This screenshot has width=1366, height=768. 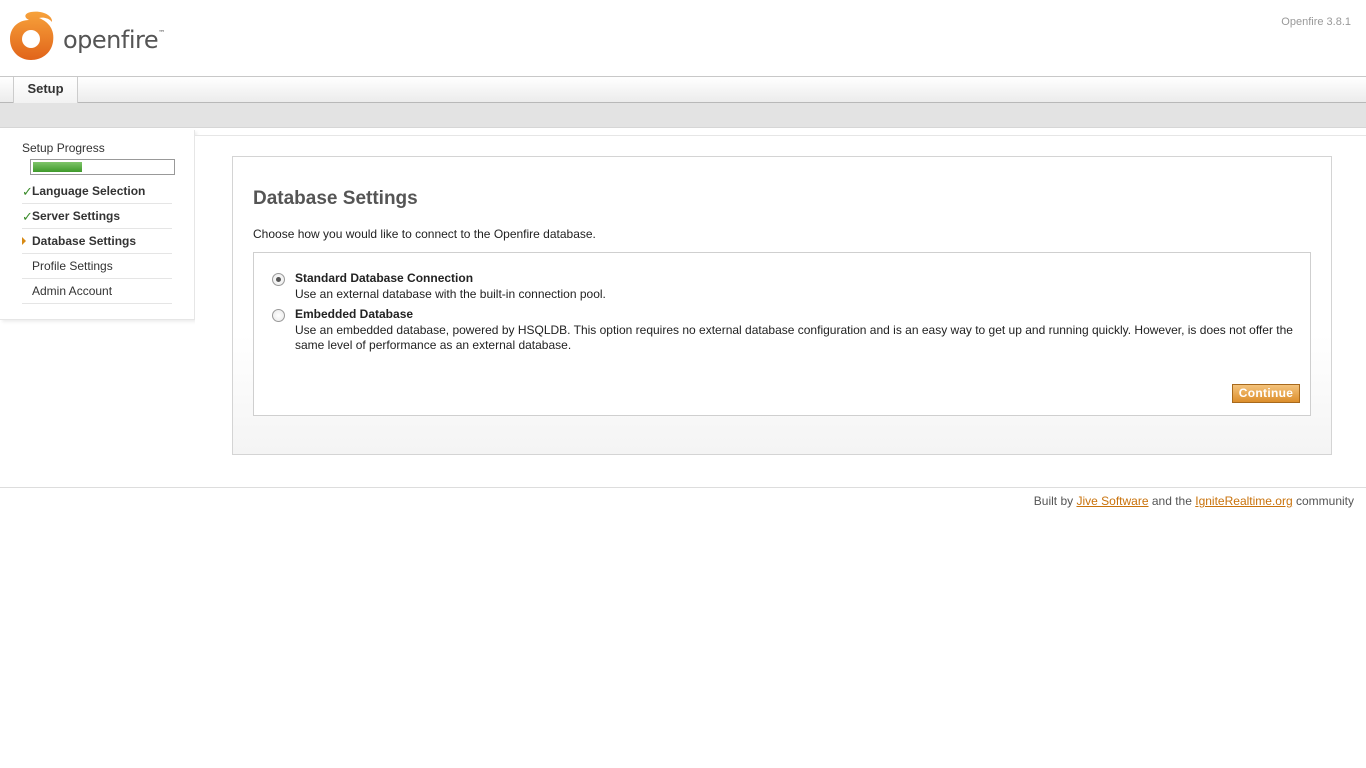 What do you see at coordinates (1112, 501) in the screenshot?
I see `jive-software-link: Jive Software` at bounding box center [1112, 501].